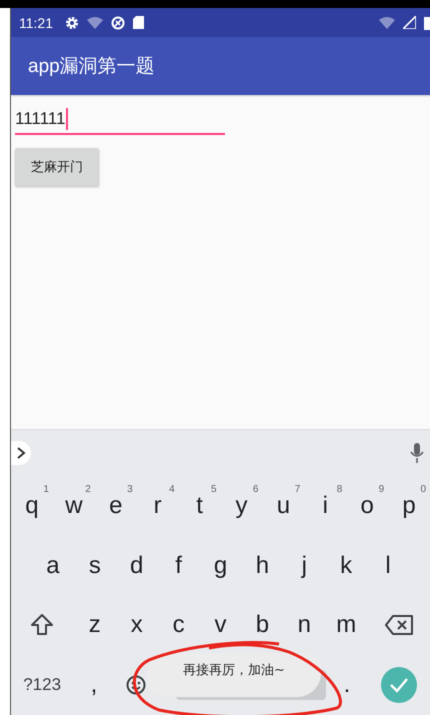 The image size is (430, 715). What do you see at coordinates (325, 506) in the screenshot?
I see `keyboard-key: i` at bounding box center [325, 506].